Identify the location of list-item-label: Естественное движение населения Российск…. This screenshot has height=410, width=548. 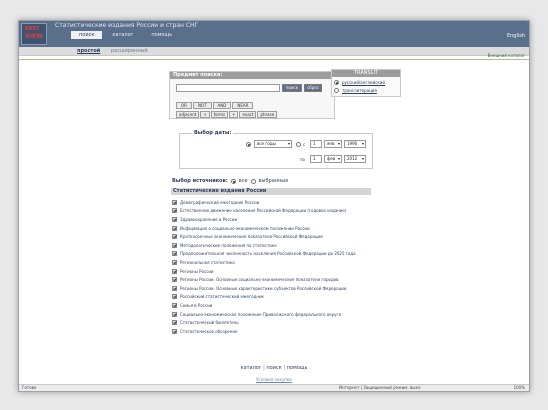
(263, 211).